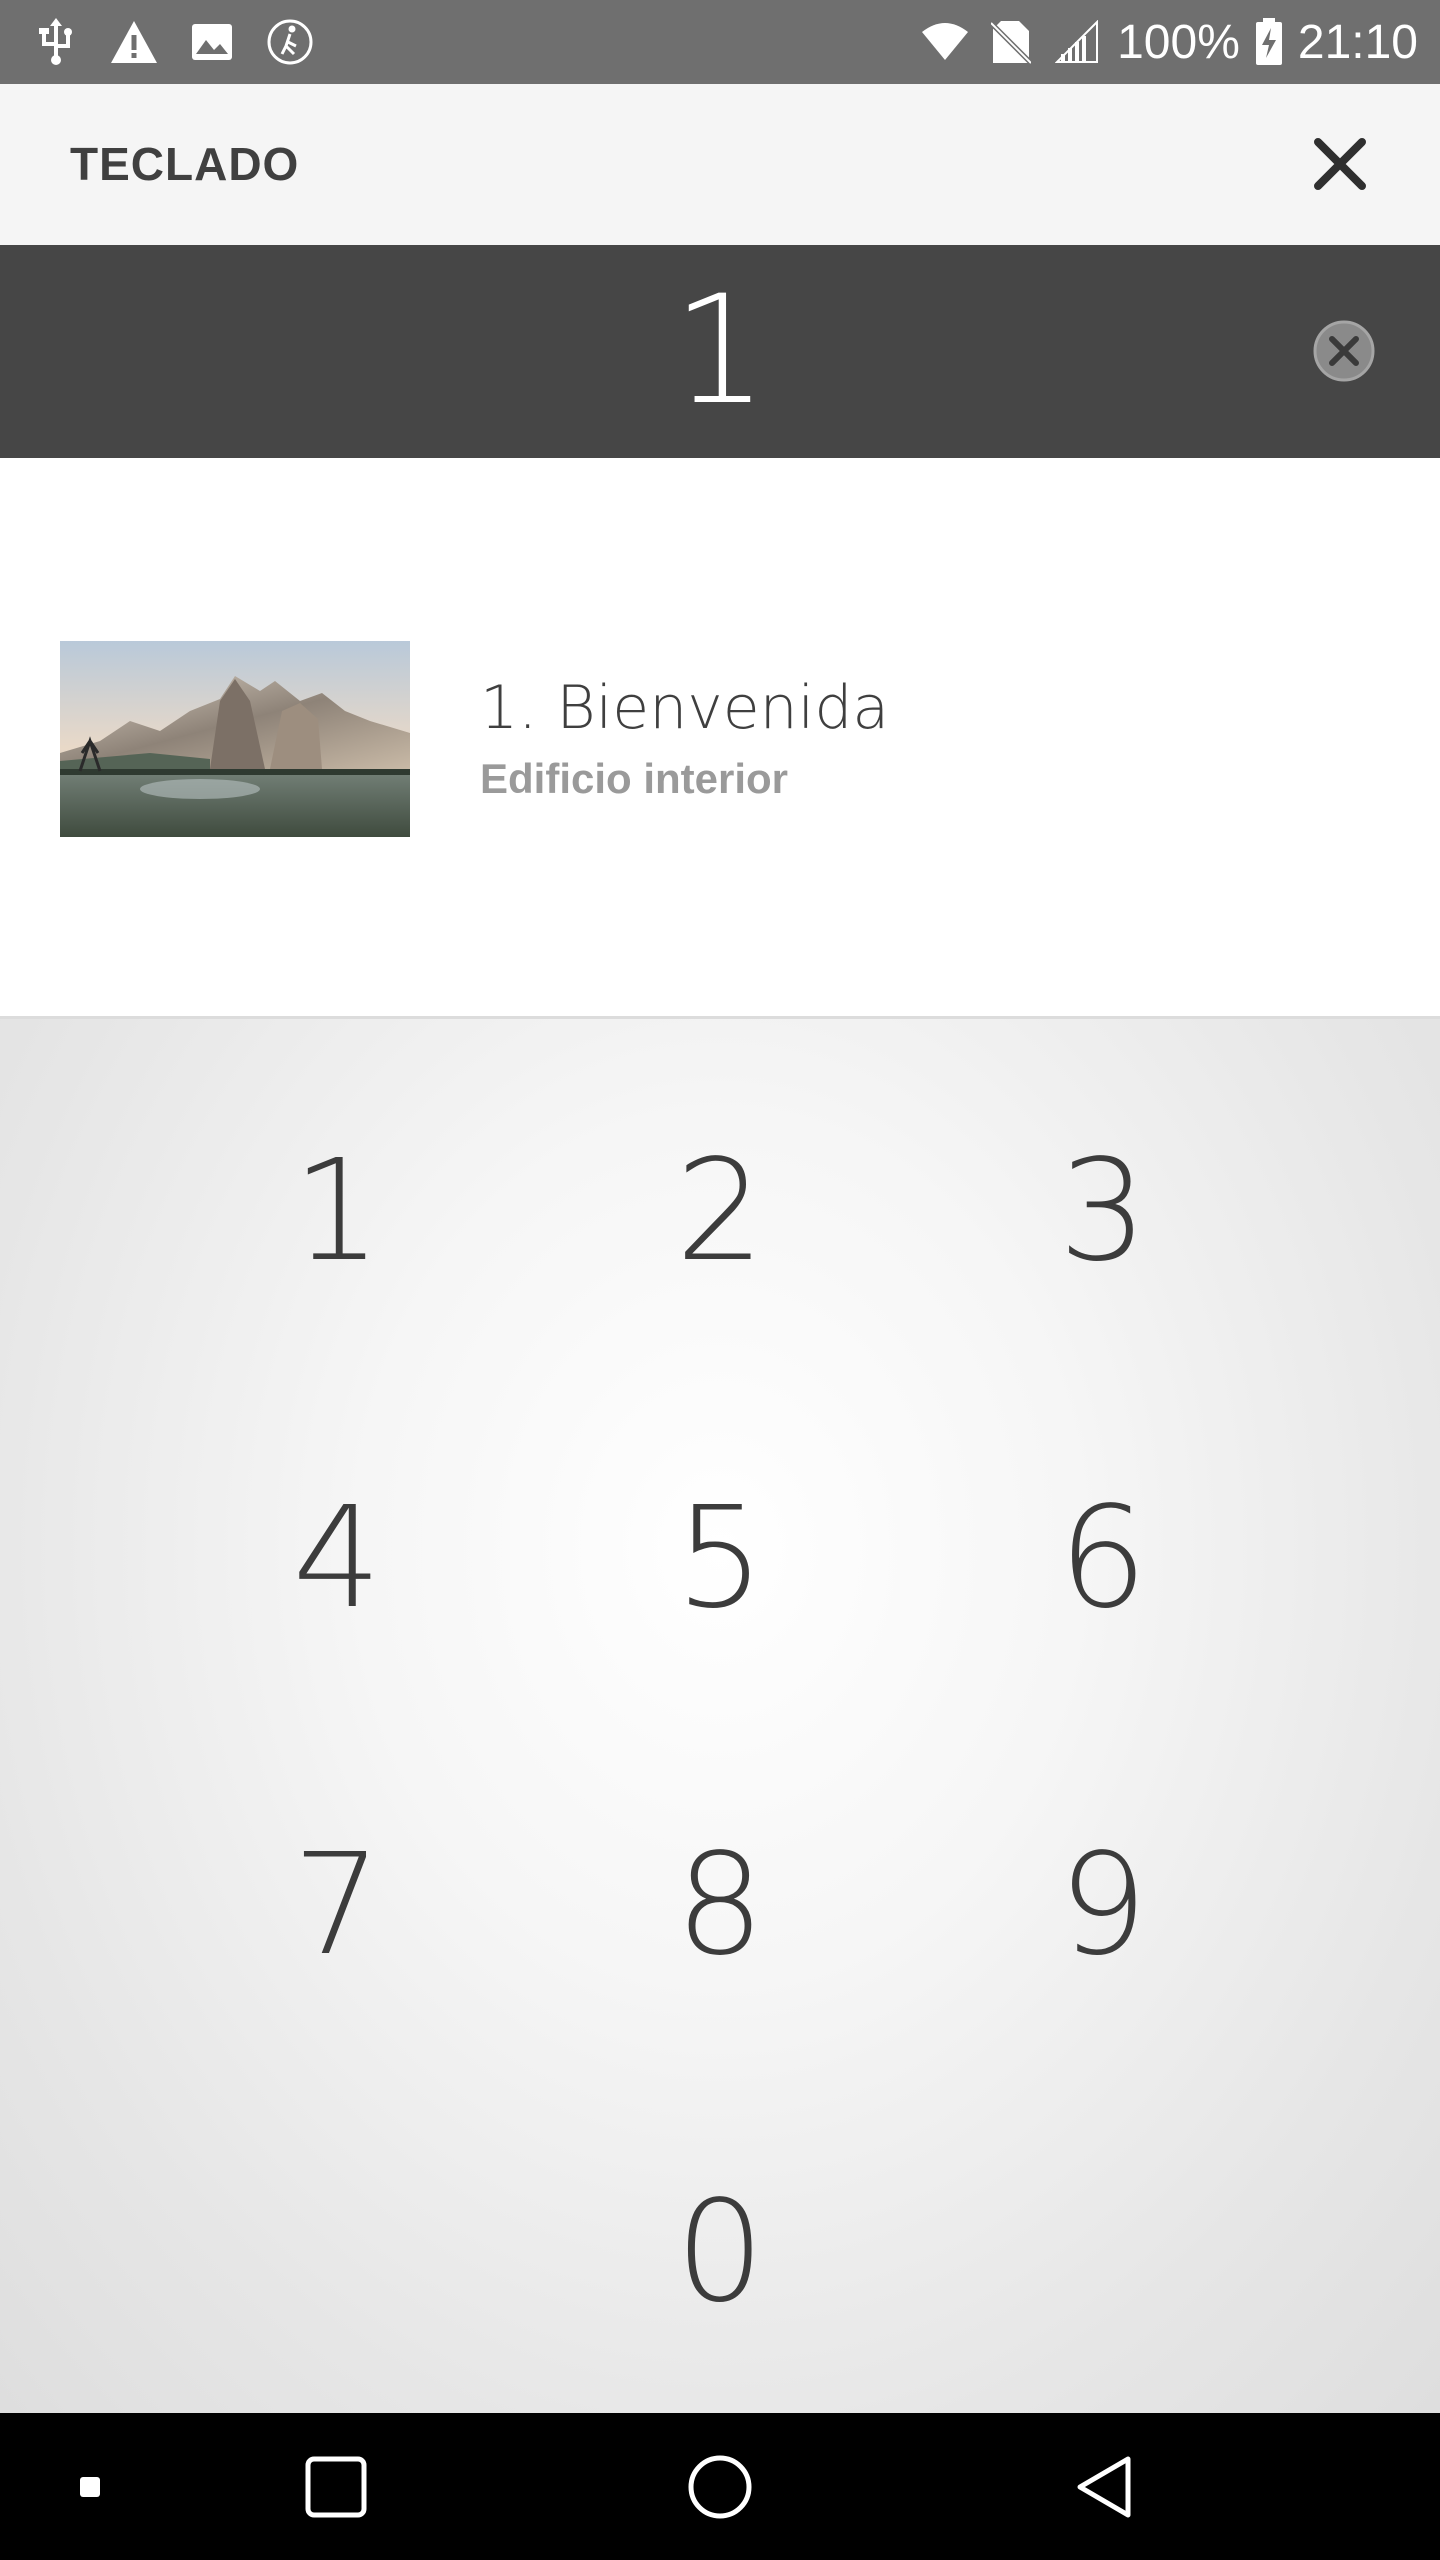 The image size is (1440, 2560). What do you see at coordinates (685, 708) in the screenshot?
I see `result-title: 1. Bienvenida` at bounding box center [685, 708].